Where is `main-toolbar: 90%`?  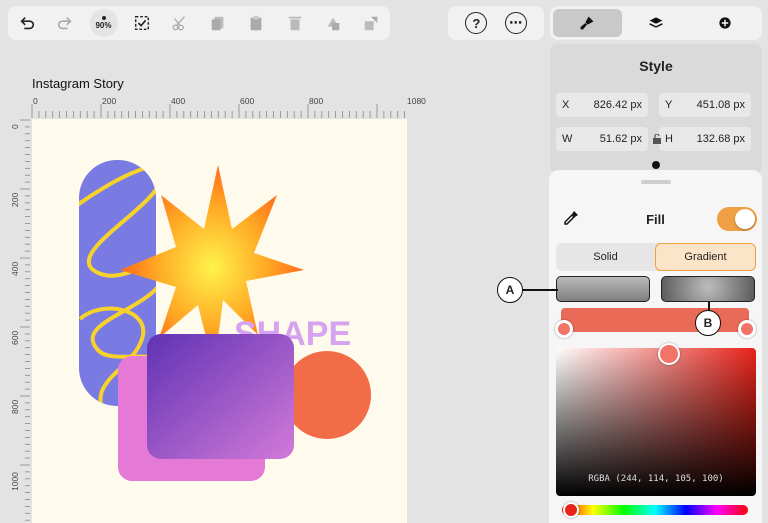
main-toolbar: 90% is located at coordinates (199, 23).